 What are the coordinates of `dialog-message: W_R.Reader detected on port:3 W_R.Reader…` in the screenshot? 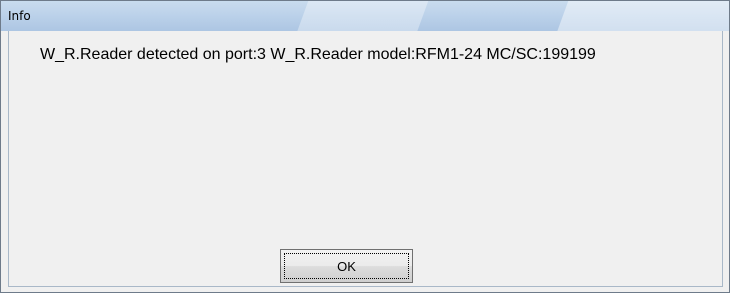 It's located at (318, 54).